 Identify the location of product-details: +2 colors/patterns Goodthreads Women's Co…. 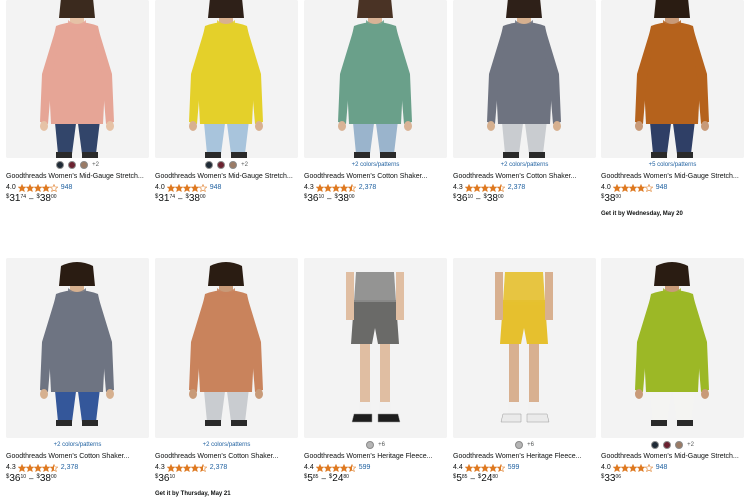
(524, 183).